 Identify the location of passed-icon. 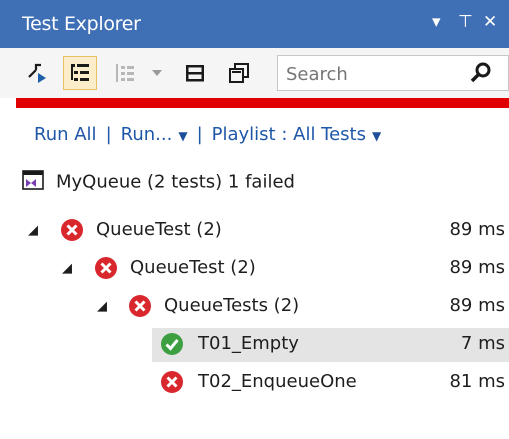
(172, 344).